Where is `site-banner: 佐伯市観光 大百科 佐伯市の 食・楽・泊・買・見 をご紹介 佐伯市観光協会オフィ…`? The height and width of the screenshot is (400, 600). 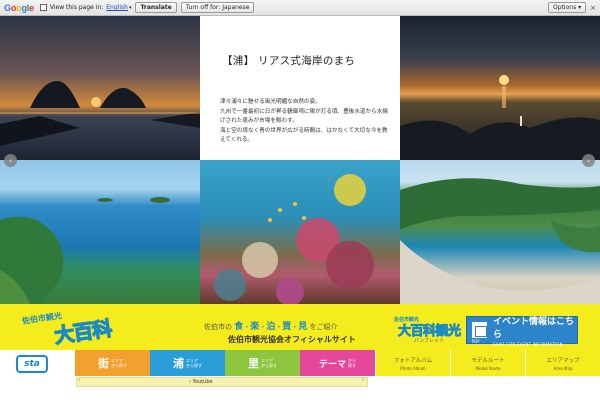
site-banner: 佐伯市観光 大百科 佐伯市の 食・楽・泊・買・見 をご紹介 佐伯市観光協会オフィ… is located at coordinates (300, 327).